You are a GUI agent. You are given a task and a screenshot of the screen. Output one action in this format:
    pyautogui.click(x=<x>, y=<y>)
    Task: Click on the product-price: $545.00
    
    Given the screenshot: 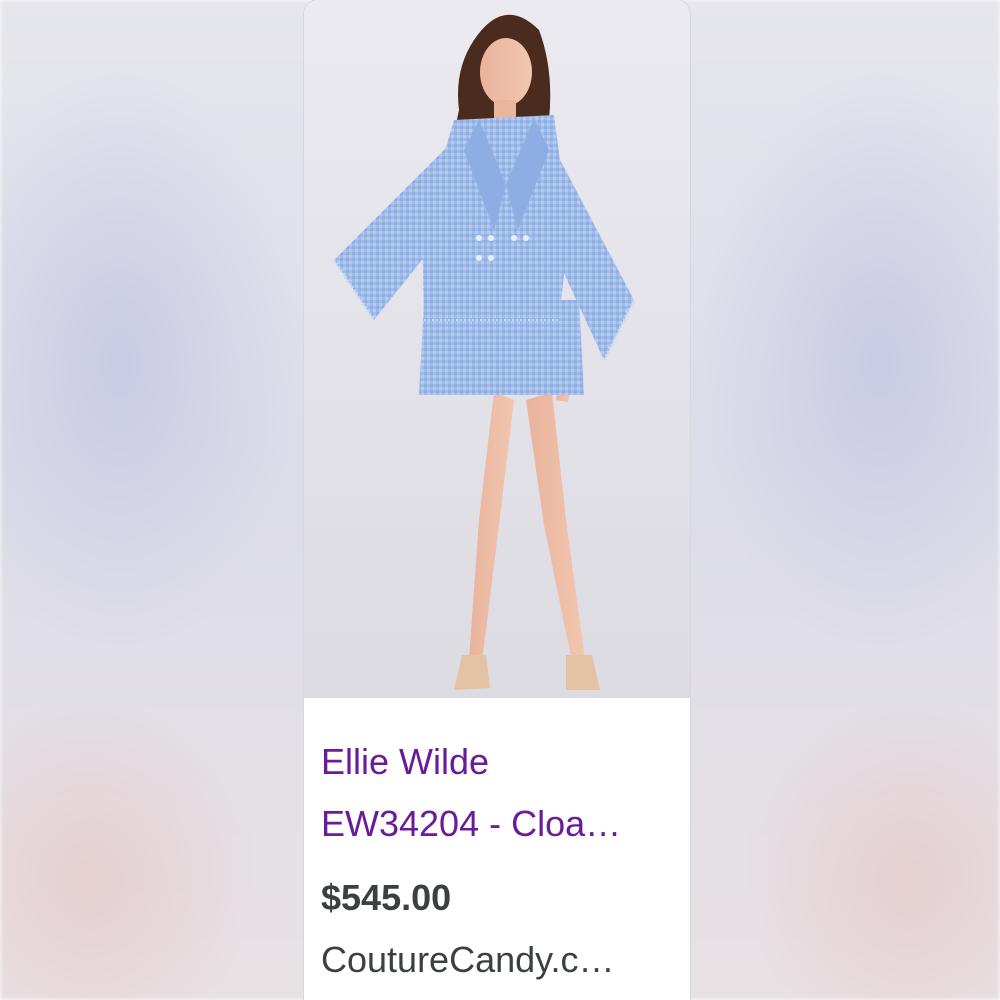 What is the action you would take?
    pyautogui.click(x=386, y=897)
    